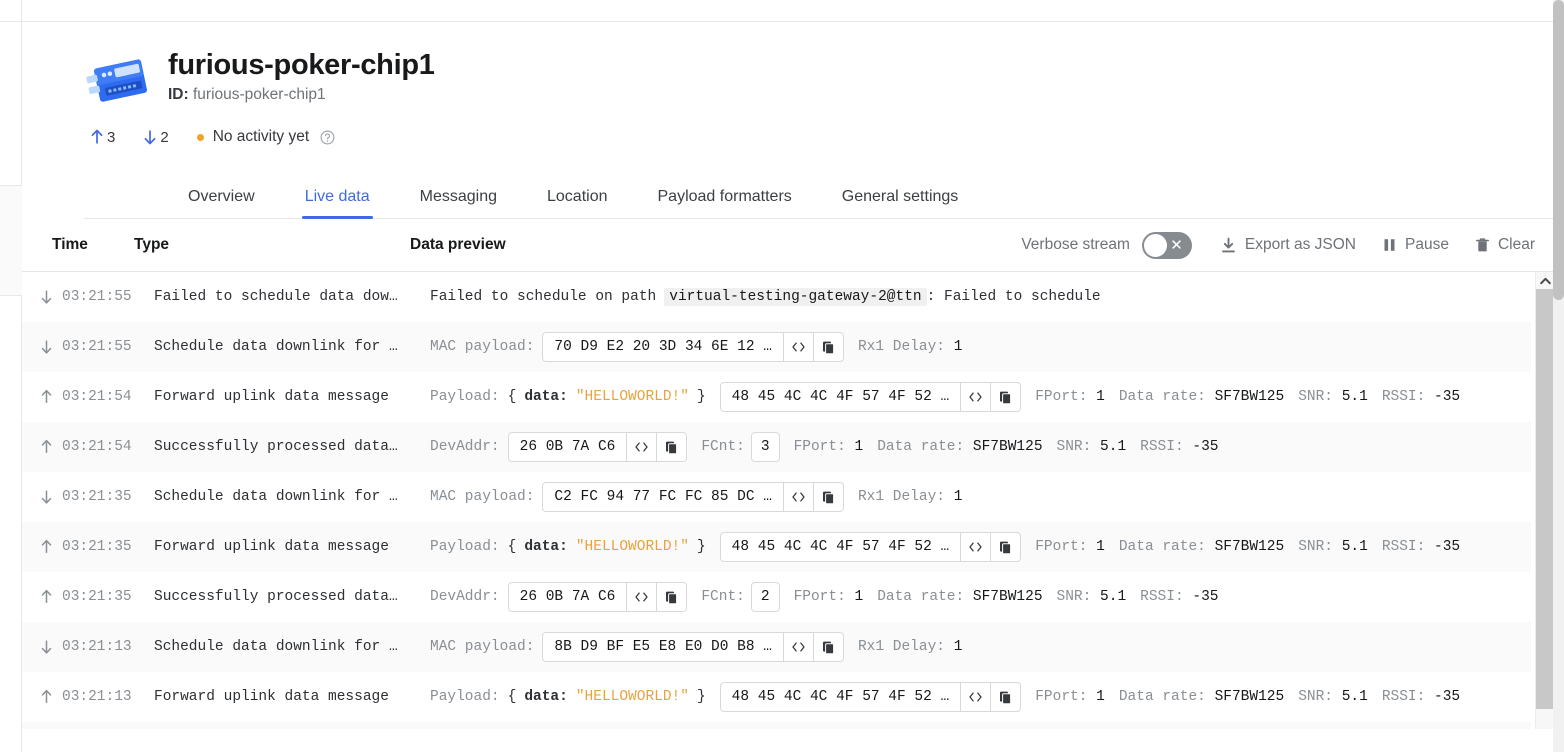 Image resolution: width=1564 pixels, height=752 pixels. What do you see at coordinates (1166, 245) in the screenshot?
I see `verbose-stream-toggle: ✕` at bounding box center [1166, 245].